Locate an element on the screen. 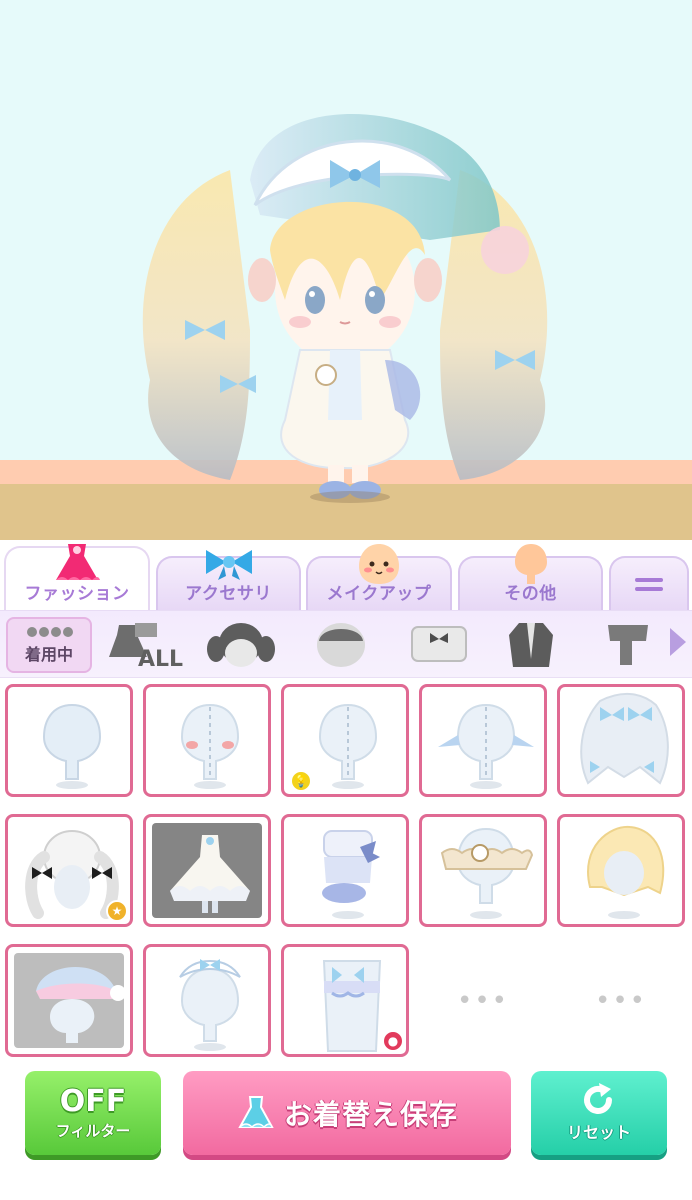 The width and height of the screenshot is (692, 1200). item-body-stitched: 💡 is located at coordinates (345, 740).